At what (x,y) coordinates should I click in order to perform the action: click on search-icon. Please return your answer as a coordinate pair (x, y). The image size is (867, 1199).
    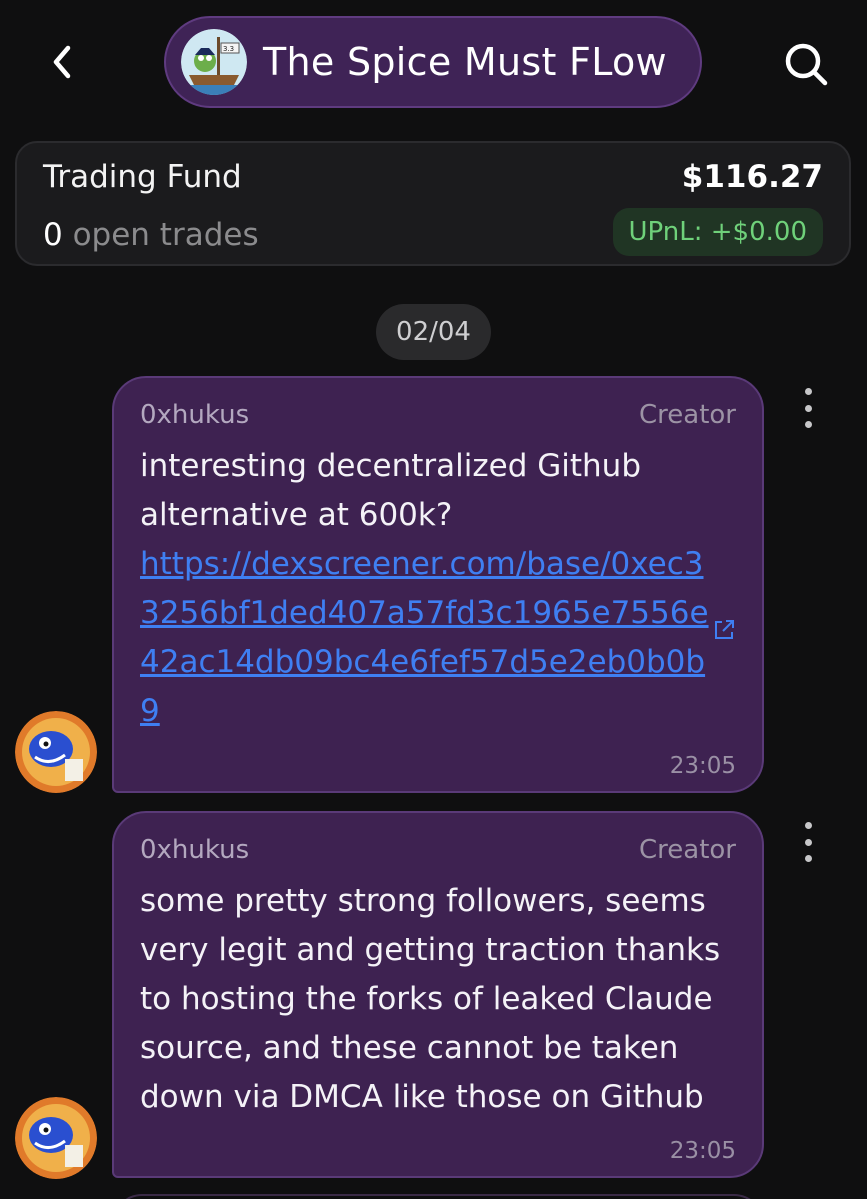
    Looking at the image, I should click on (806, 64).